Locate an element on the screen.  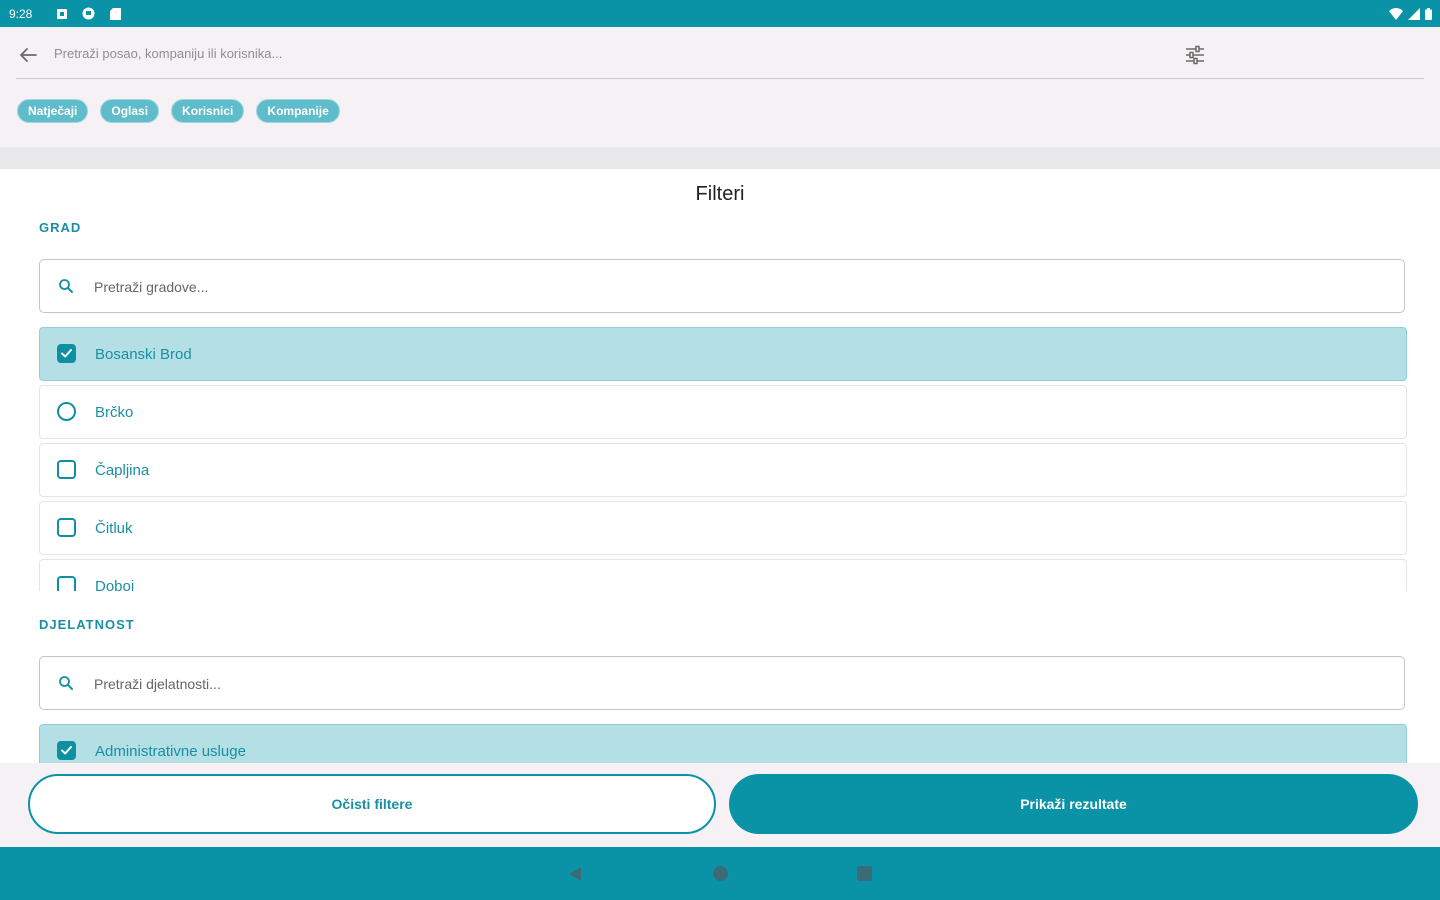
back-button is located at coordinates (28, 55).